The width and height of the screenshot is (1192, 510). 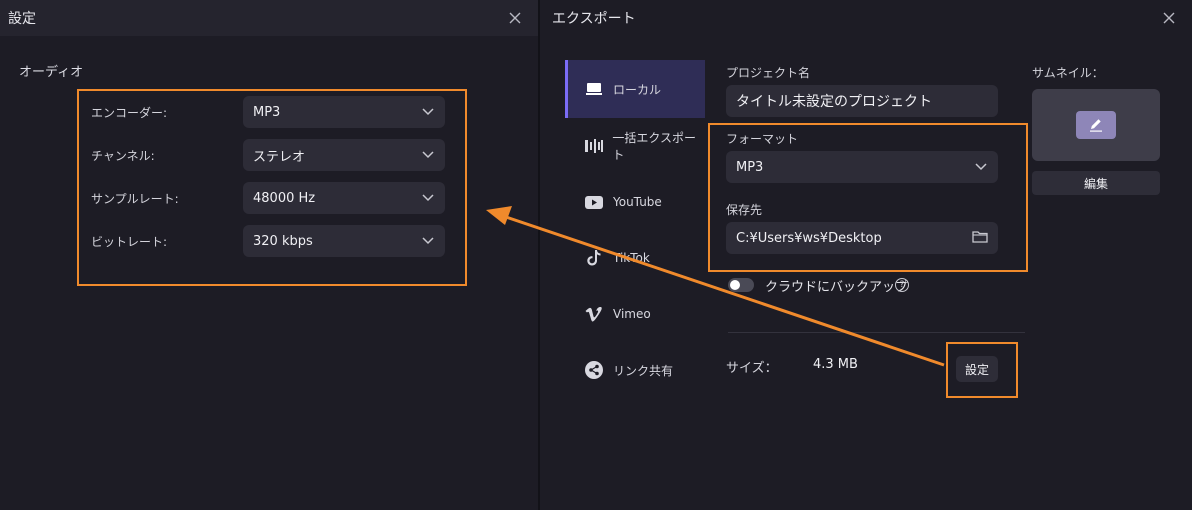 I want to click on folder-icon, so click(x=980, y=238).